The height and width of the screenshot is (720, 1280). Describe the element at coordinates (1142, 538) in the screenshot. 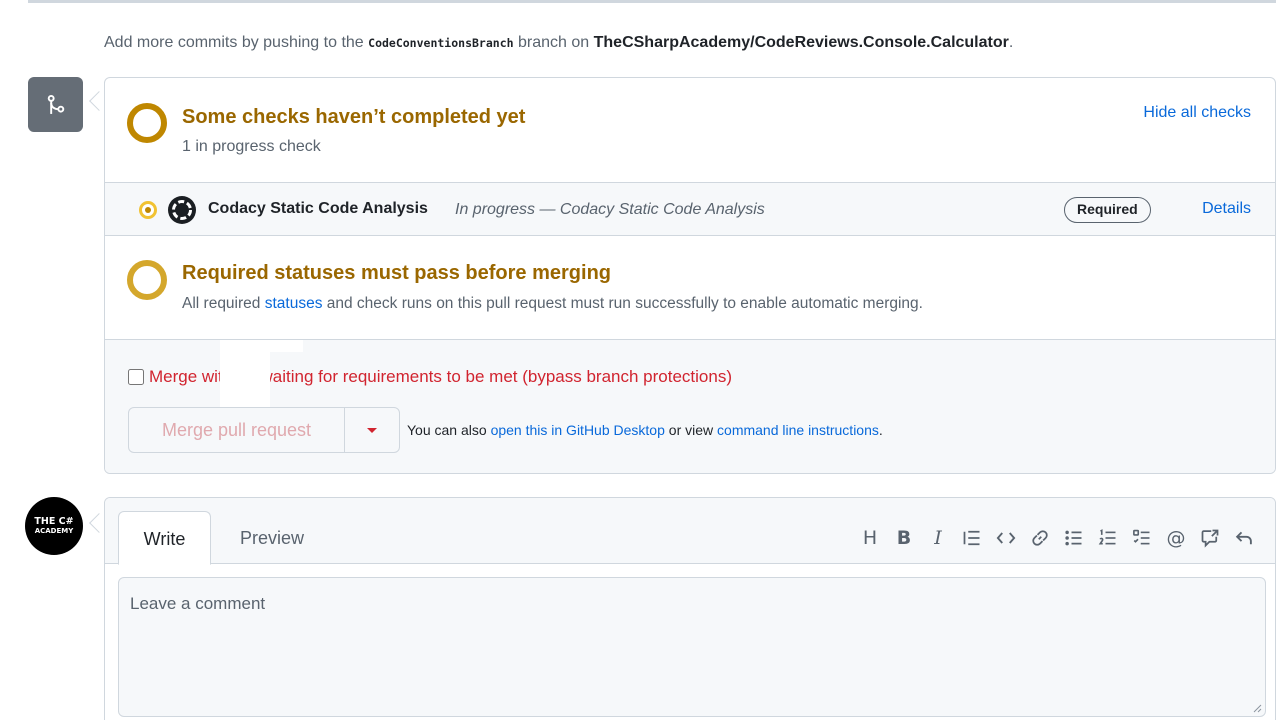

I see `task-list-icon` at that location.